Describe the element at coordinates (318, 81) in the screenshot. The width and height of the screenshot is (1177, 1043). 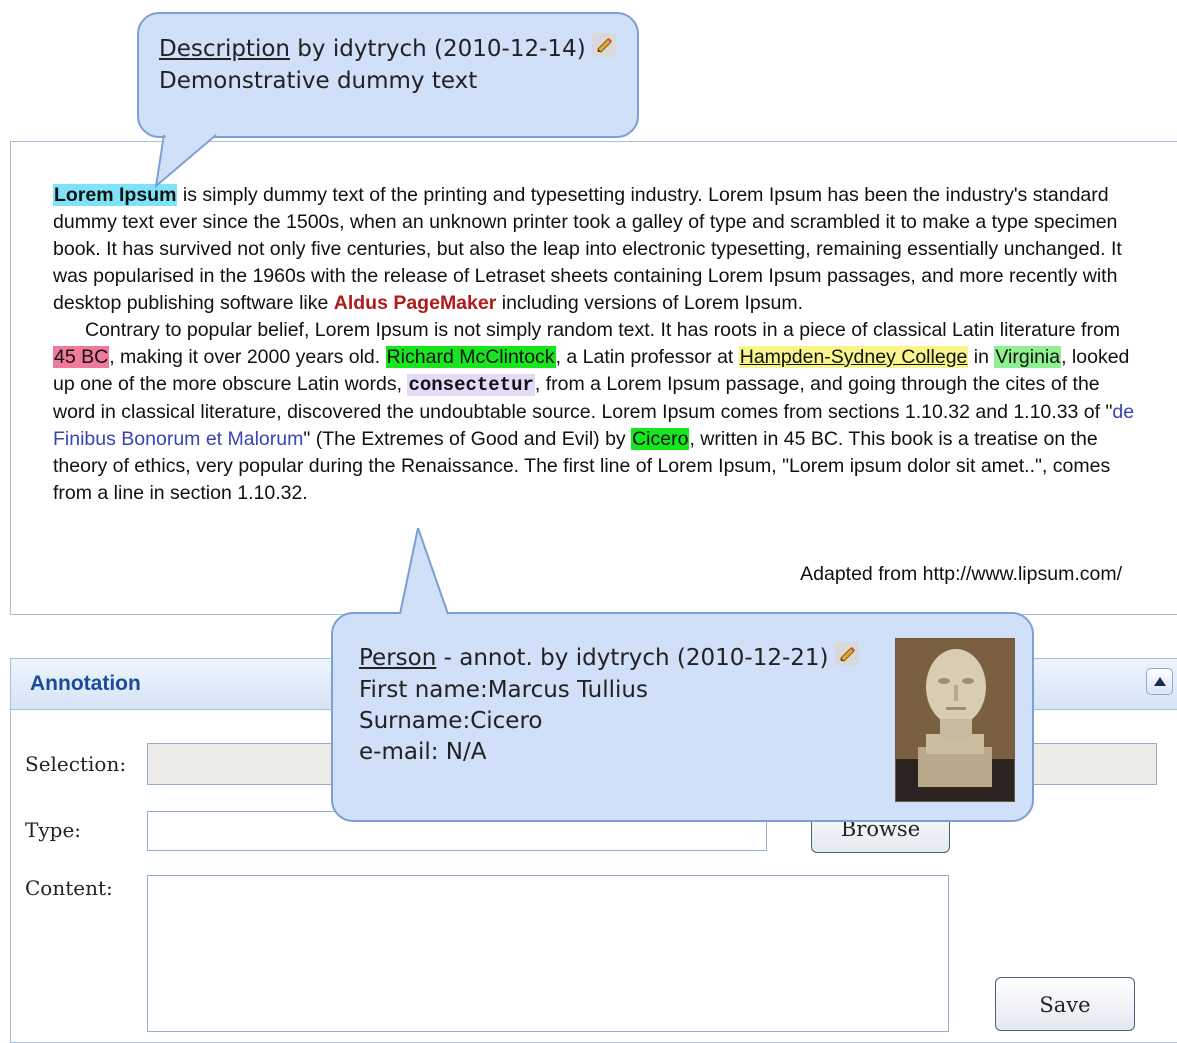
I see `description-text: Demonstrative dummy text` at that location.